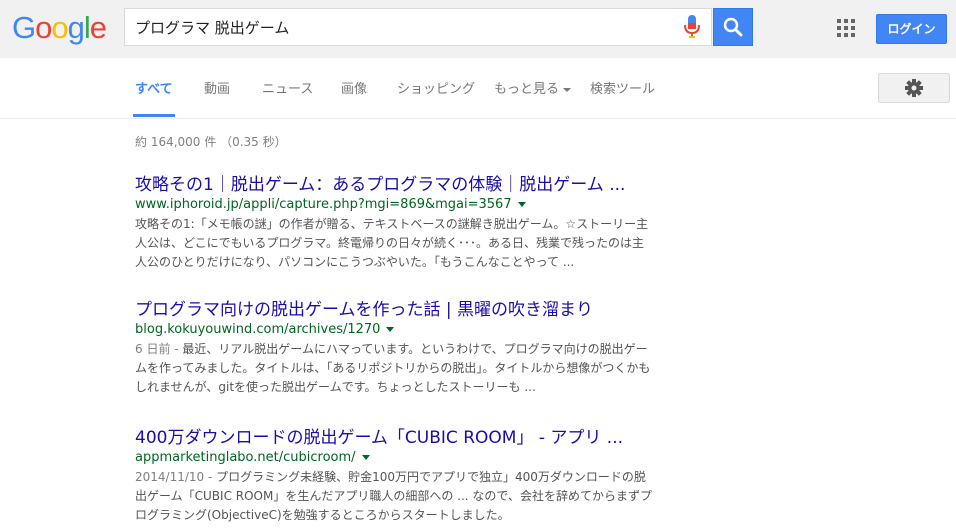  What do you see at coordinates (211, 142) in the screenshot?
I see `result-stats: 約 164,000 件 （0.35 秒）` at bounding box center [211, 142].